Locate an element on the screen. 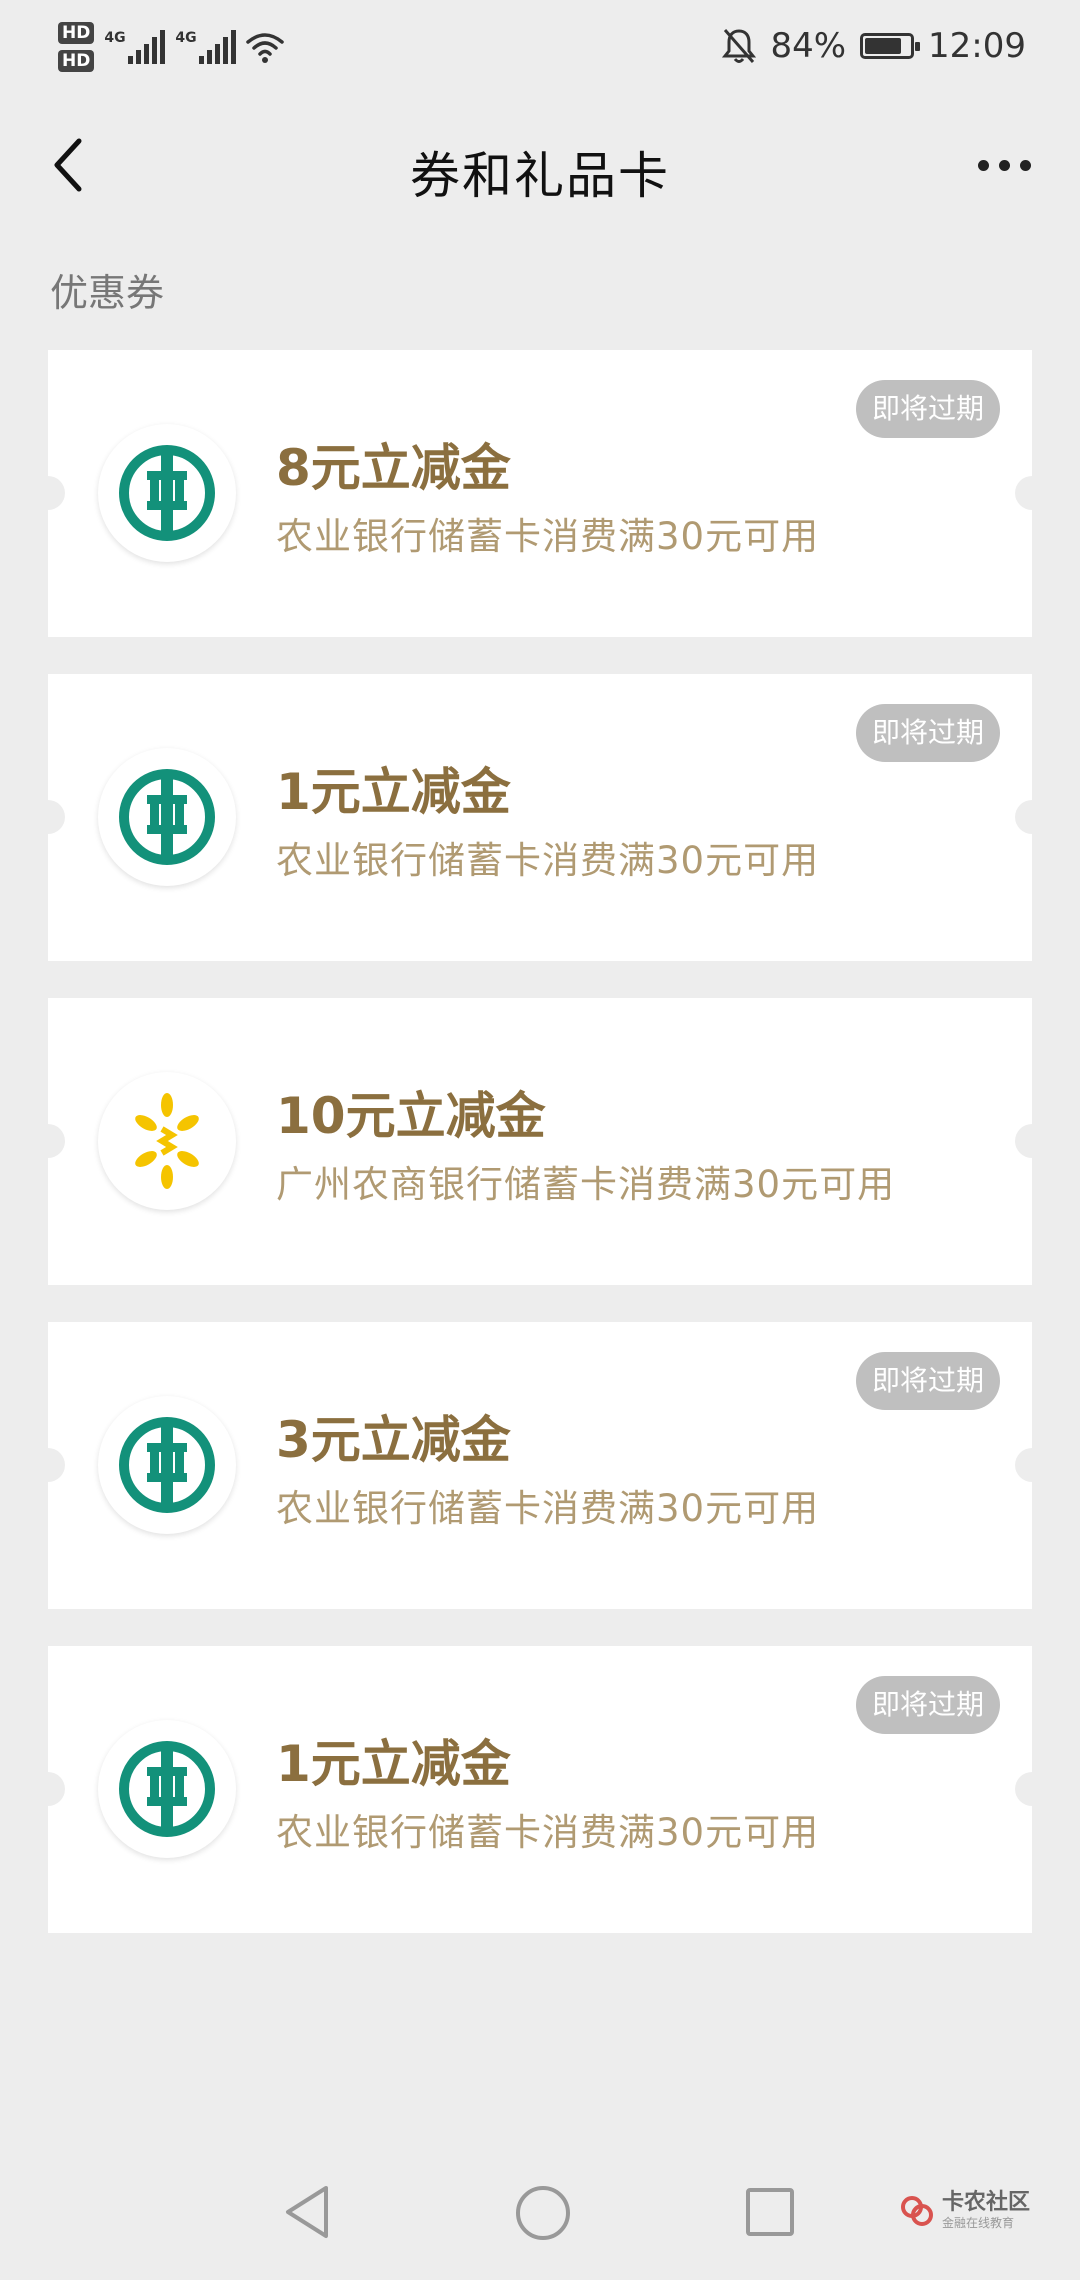 This screenshot has width=1080, height=2280. system-nav-bar: 卡农社区 金融在线教育 is located at coordinates (540, 2215).